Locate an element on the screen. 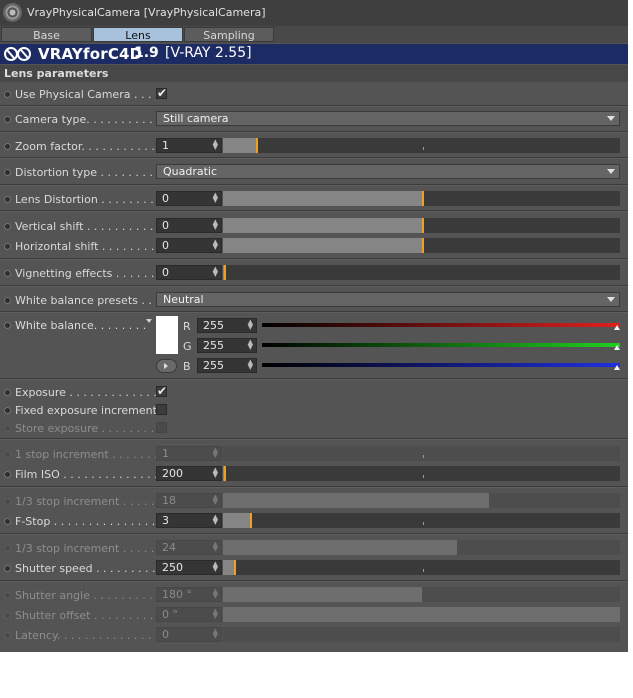 The height and width of the screenshot is (698, 633). shutter-angle-slider is located at coordinates (421, 594).